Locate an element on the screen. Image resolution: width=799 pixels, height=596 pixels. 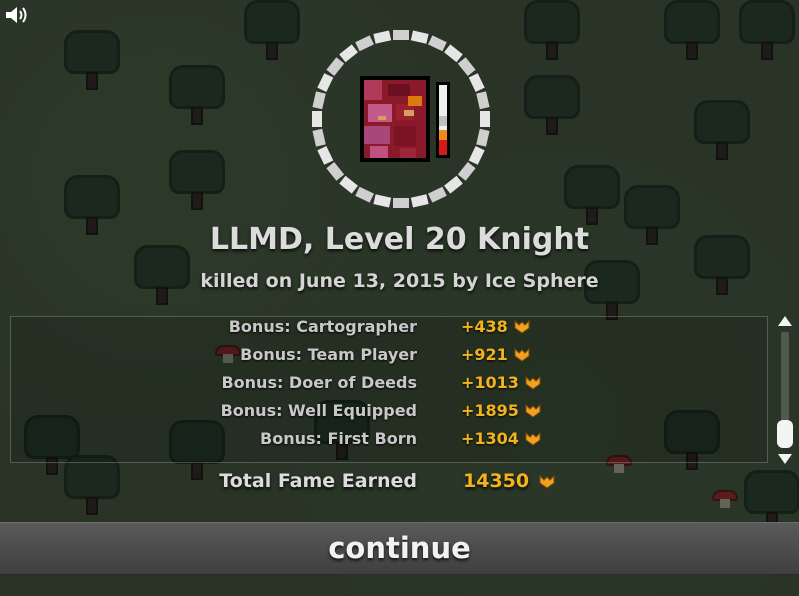
continue-label: continue is located at coordinates (399, 548).